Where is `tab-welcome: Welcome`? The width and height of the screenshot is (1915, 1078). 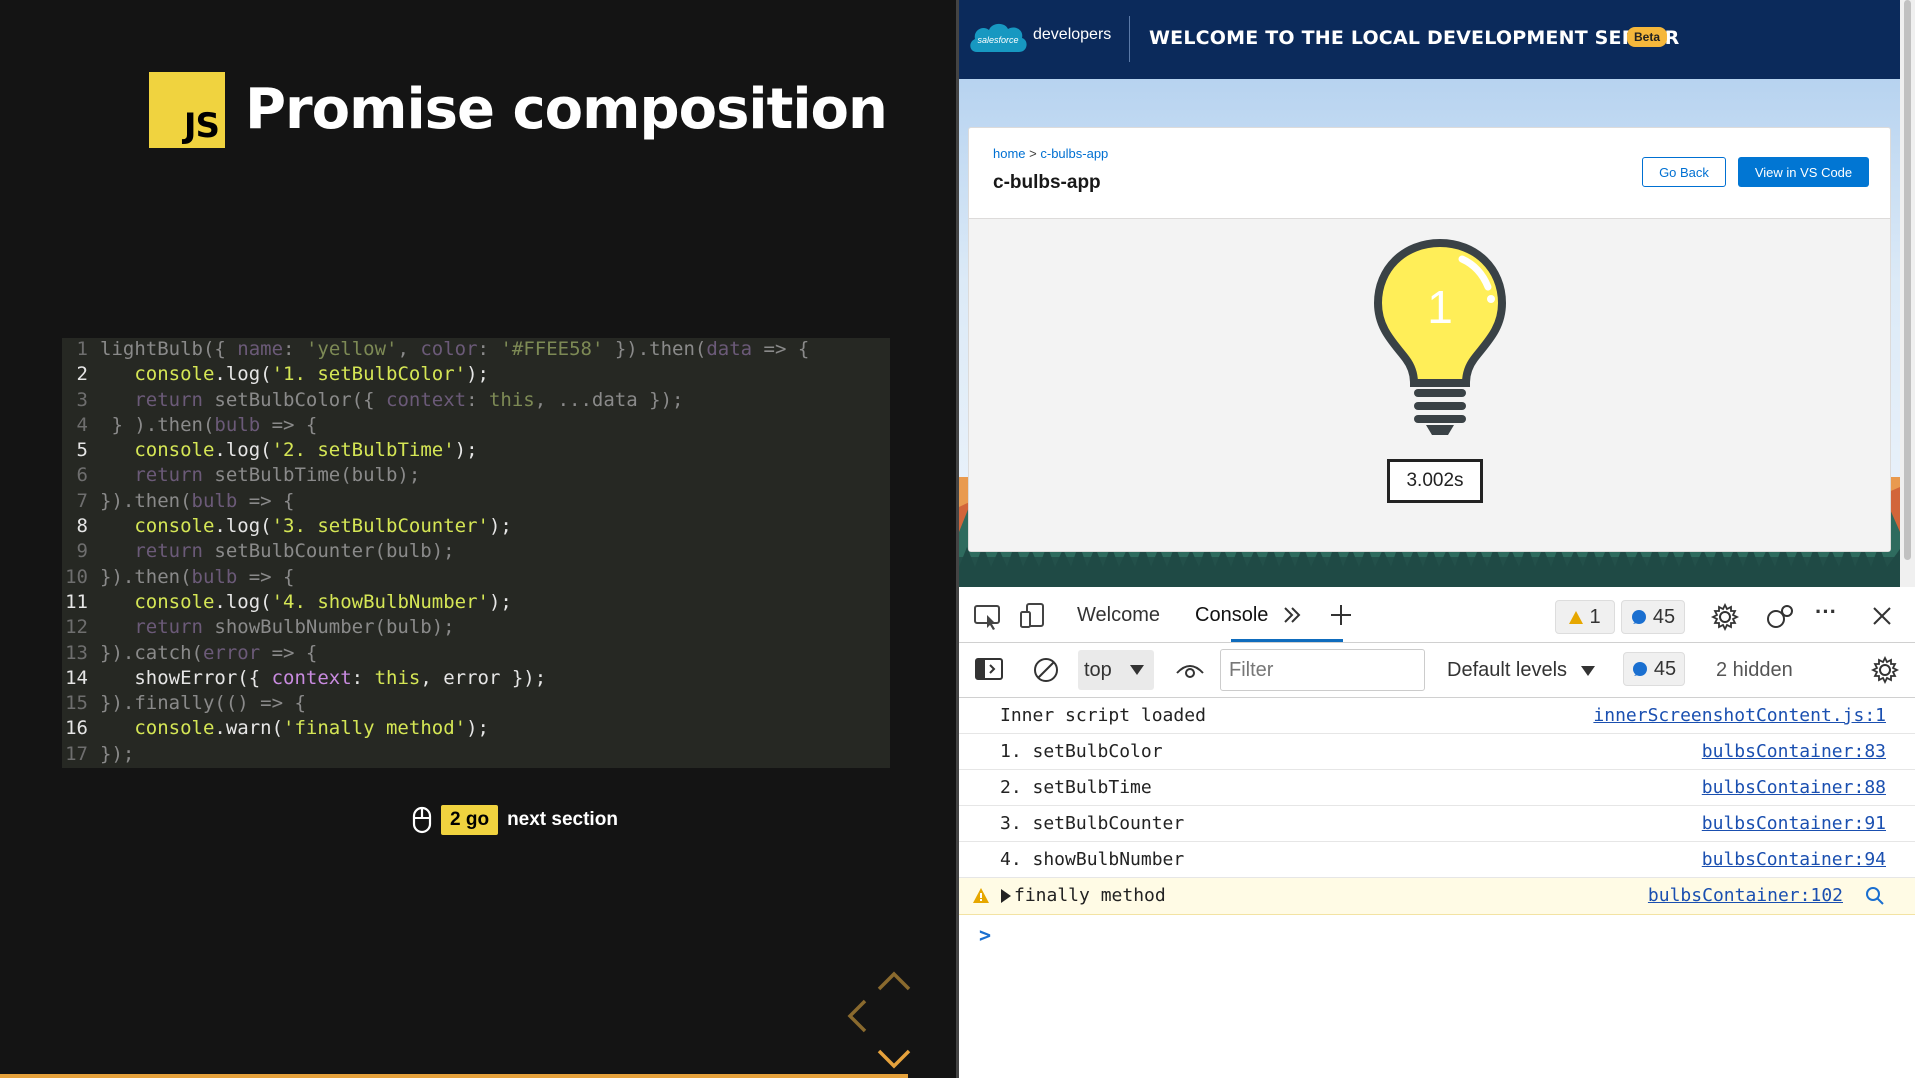 tab-welcome: Welcome is located at coordinates (1118, 615).